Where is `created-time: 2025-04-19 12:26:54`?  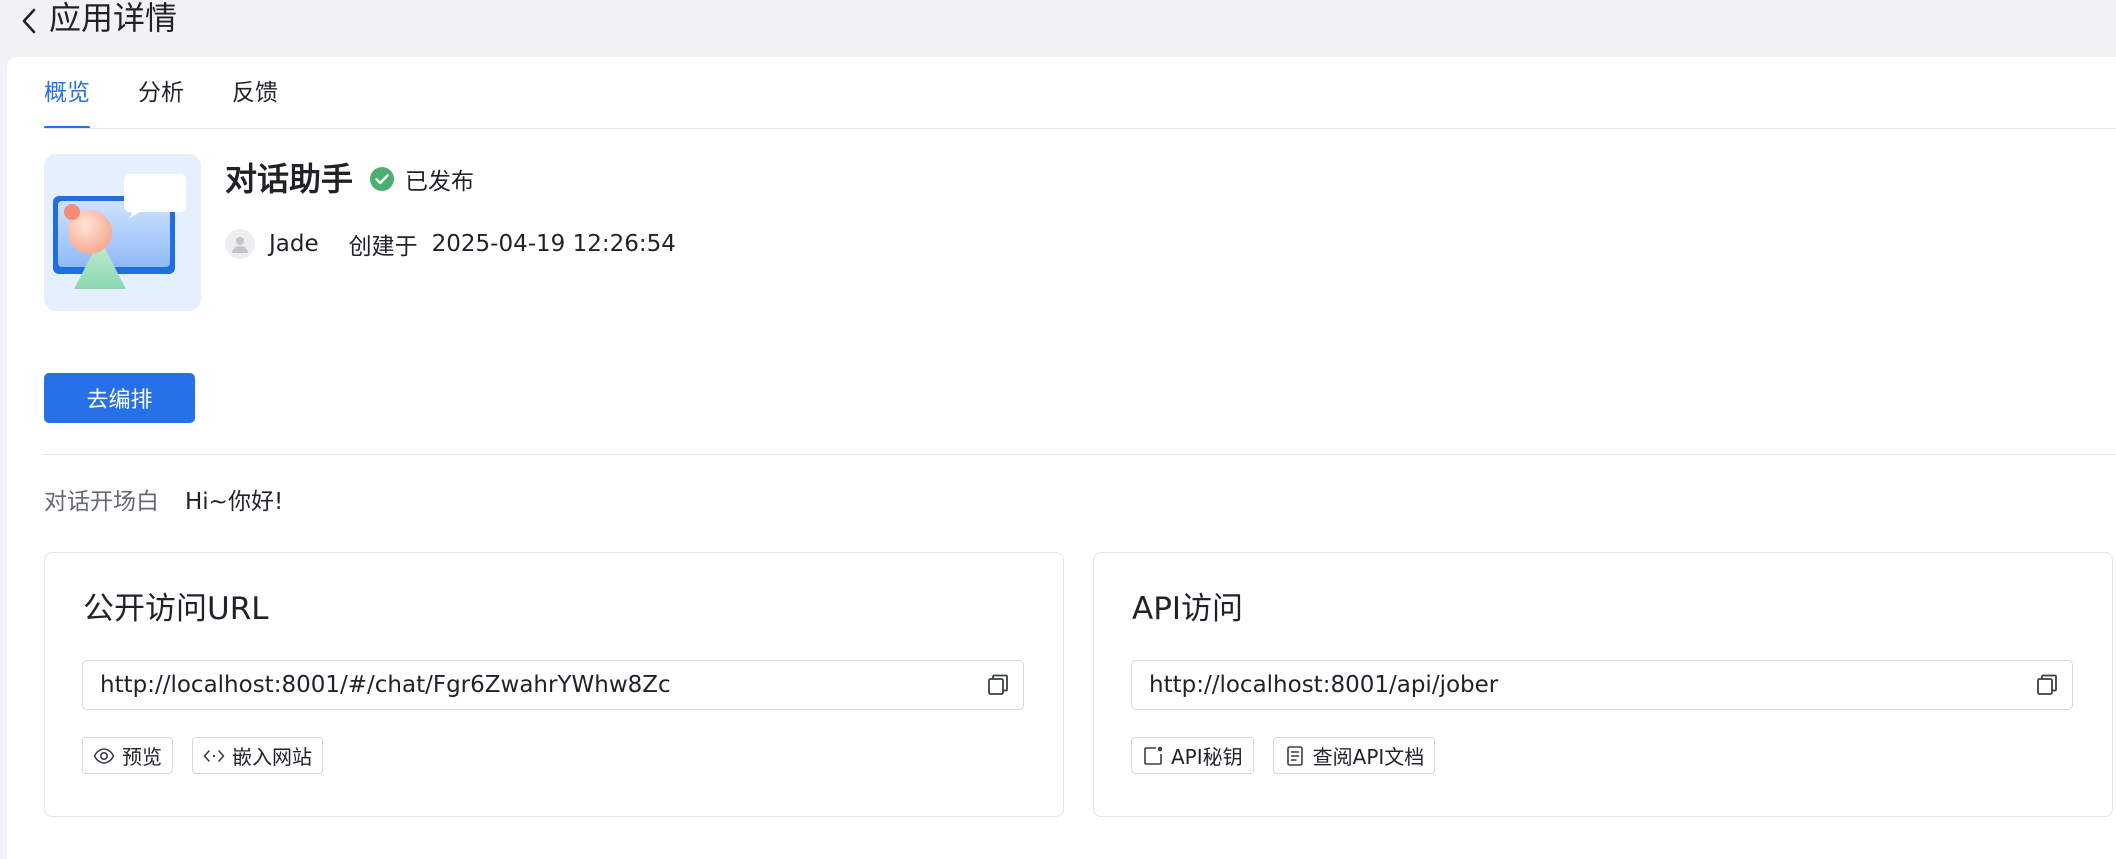
created-time: 2025-04-19 12:26:54 is located at coordinates (553, 244).